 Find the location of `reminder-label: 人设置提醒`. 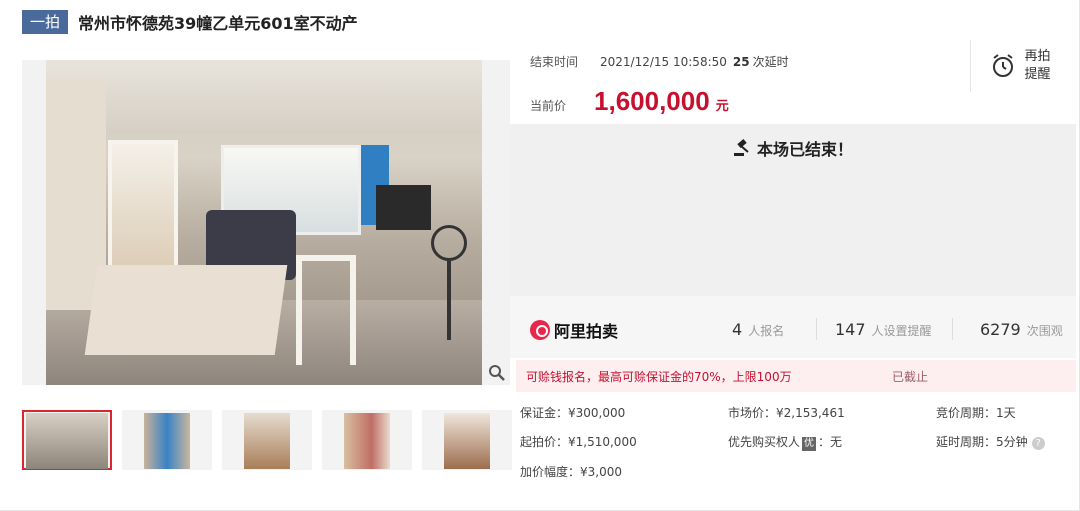

reminder-label: 人设置提醒 is located at coordinates (901, 331).